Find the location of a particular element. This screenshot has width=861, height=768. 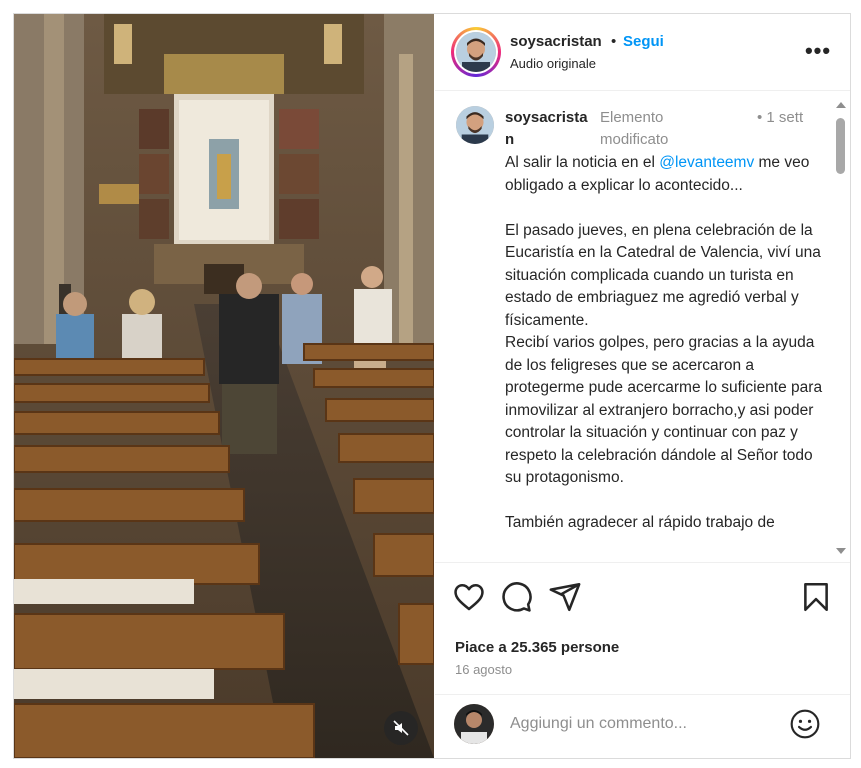

comment-button is located at coordinates (516, 597).